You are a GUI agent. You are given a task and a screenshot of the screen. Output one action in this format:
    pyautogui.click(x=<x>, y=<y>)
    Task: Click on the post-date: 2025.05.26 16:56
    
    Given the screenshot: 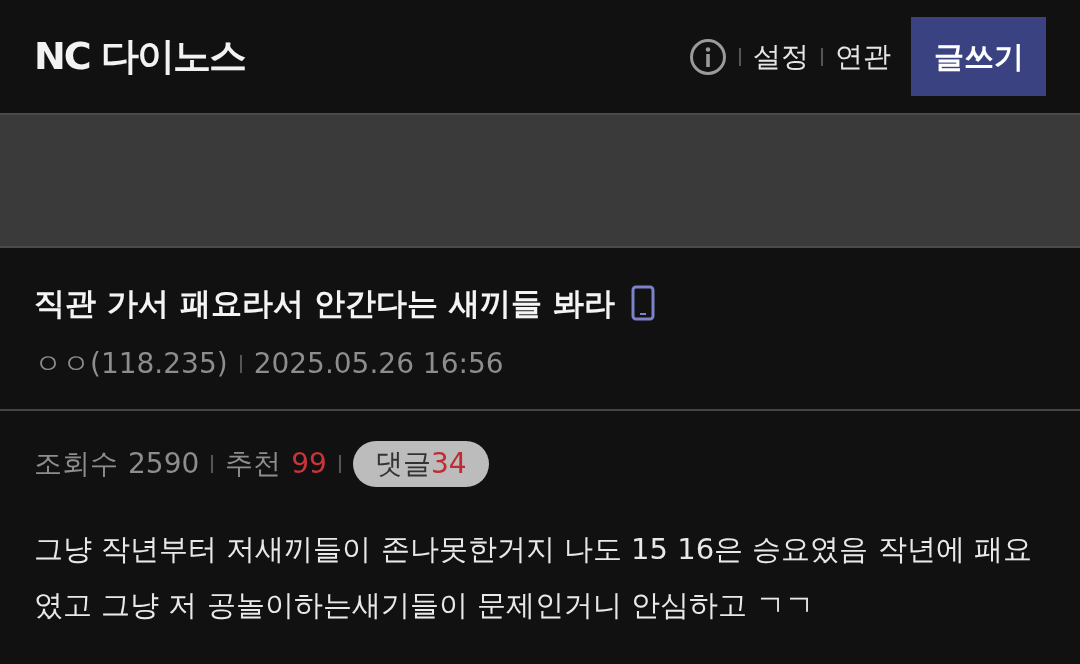 What is the action you would take?
    pyautogui.click(x=378, y=363)
    